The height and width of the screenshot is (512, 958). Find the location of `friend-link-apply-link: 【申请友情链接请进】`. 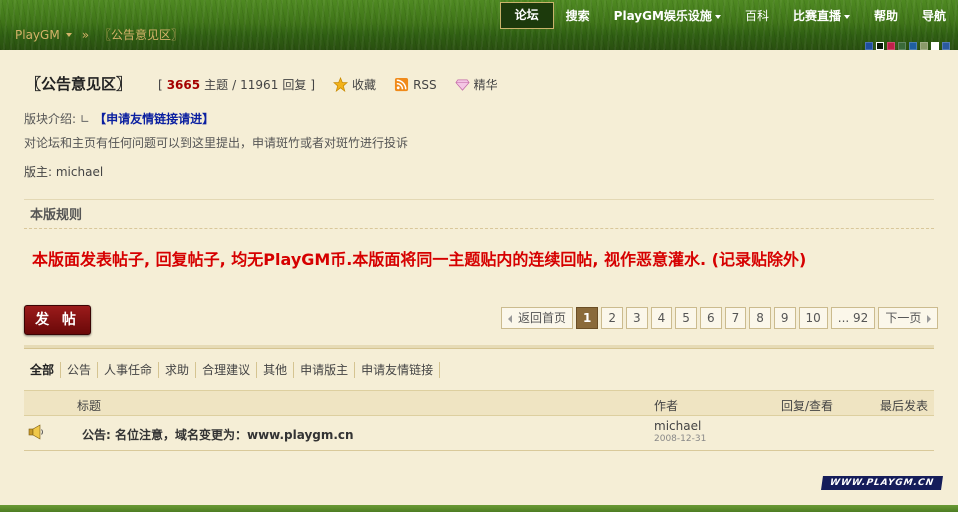

friend-link-apply-link: 【申请友情链接请进】 is located at coordinates (154, 118).